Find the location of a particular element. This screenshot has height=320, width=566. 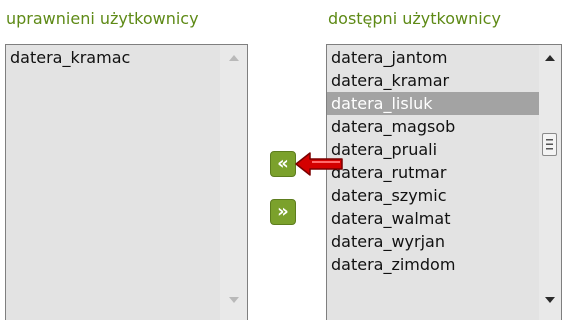

available-users-heading: dostępni użytkownicy is located at coordinates (414, 18).